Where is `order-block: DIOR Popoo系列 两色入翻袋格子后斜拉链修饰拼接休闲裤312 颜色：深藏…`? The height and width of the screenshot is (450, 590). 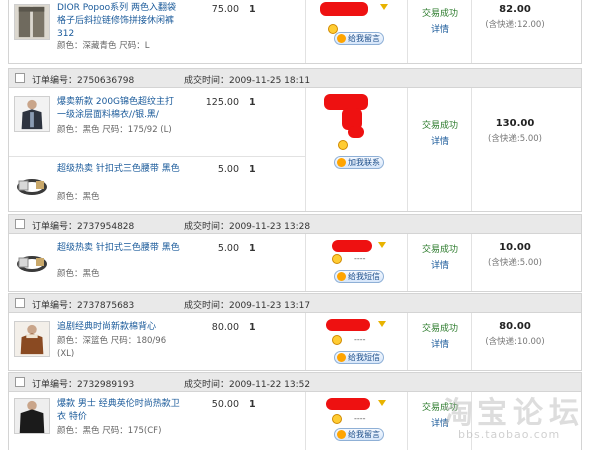
order-block: DIOR Popoo系列 两色入翻袋格子后斜拉链修饰拼接休闲裤312 颜色：深藏… is located at coordinates (295, 32).